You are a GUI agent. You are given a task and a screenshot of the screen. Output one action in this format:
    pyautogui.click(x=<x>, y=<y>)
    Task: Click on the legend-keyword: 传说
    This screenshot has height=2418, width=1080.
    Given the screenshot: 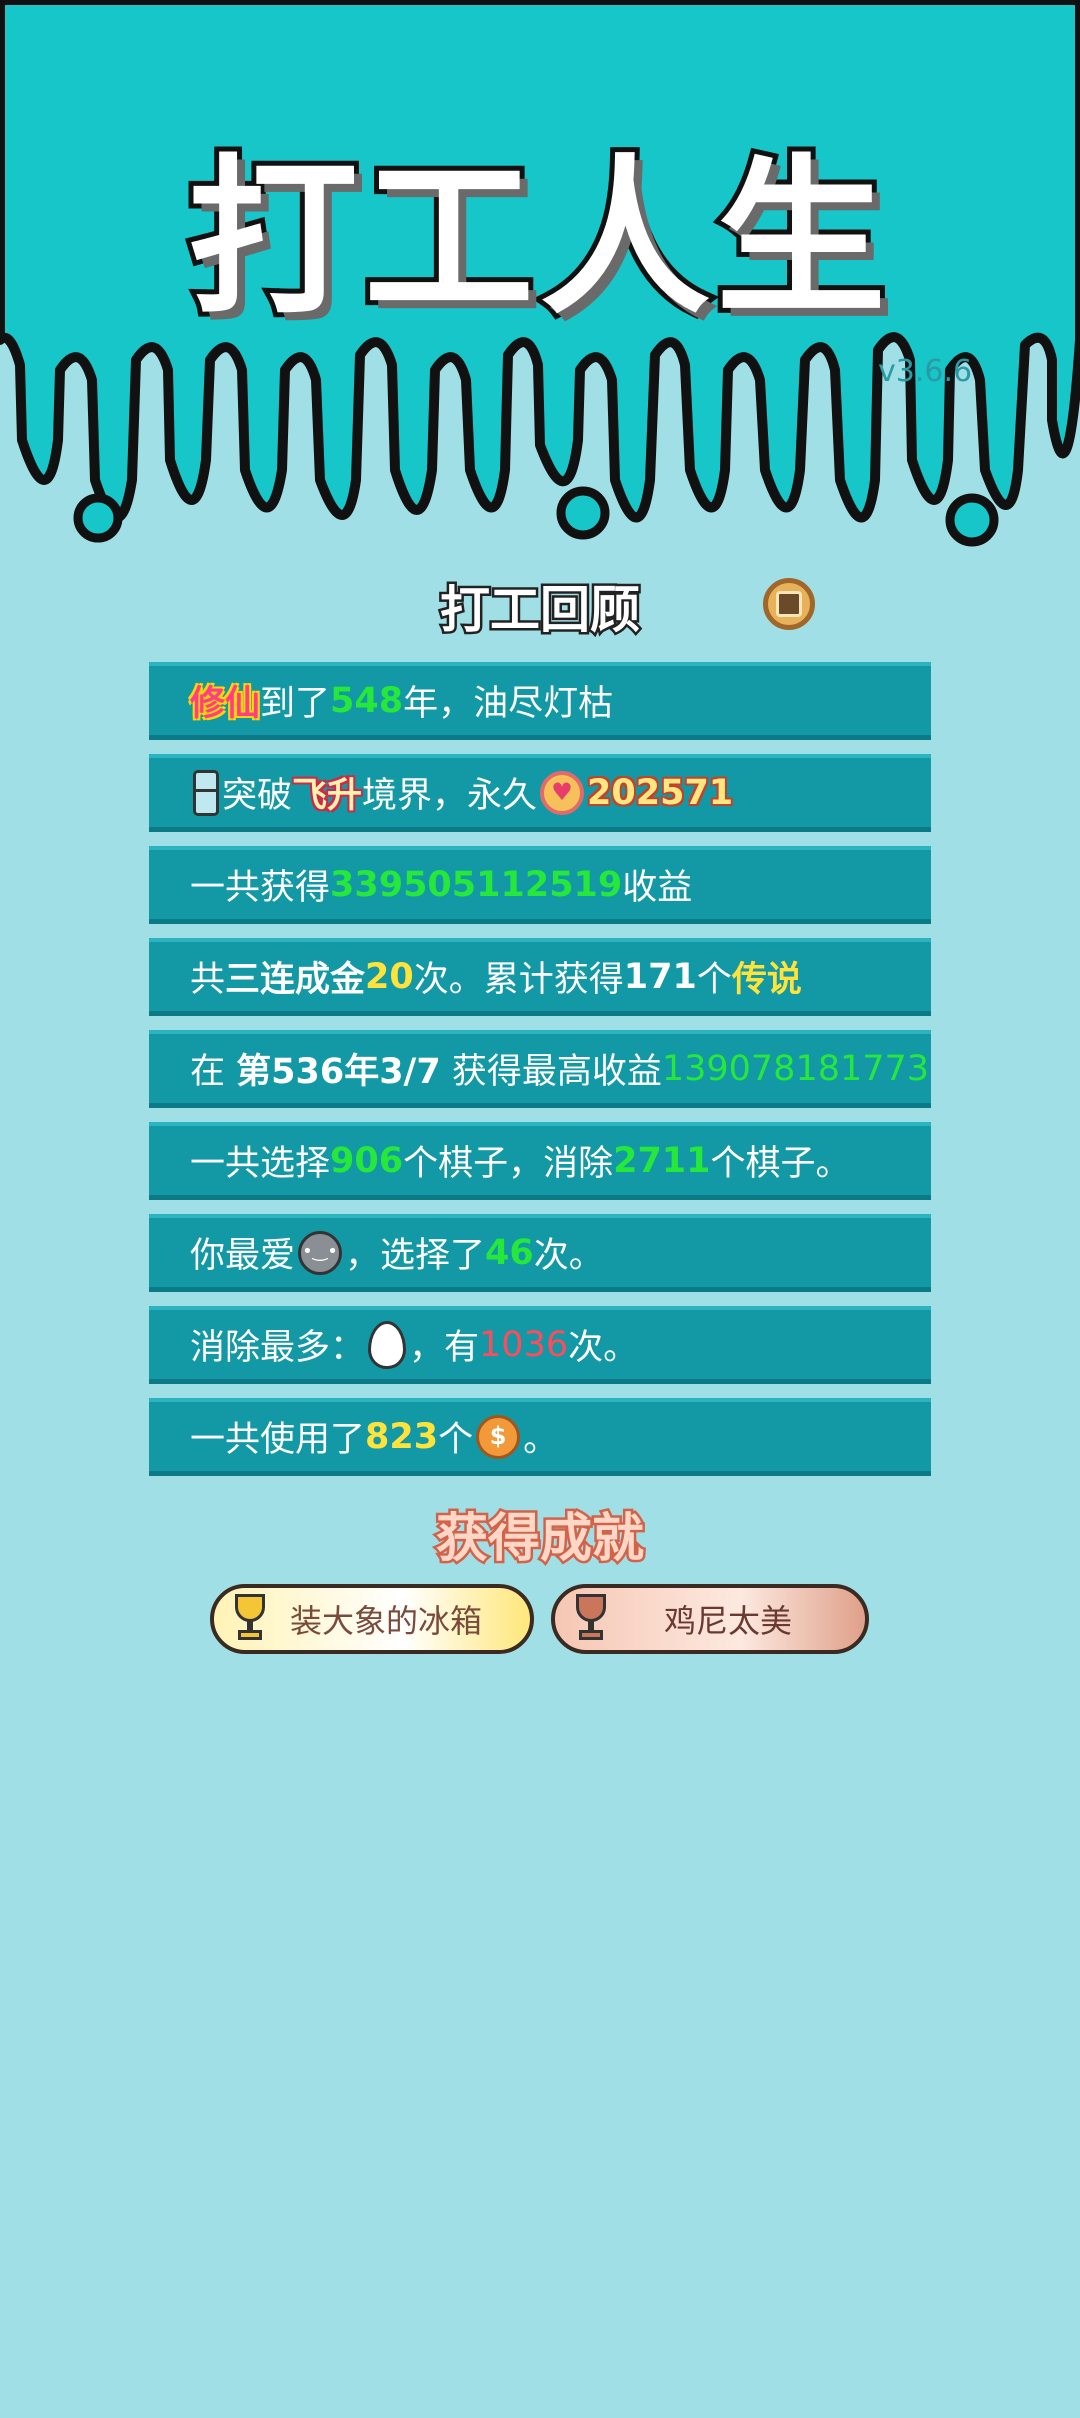 What is the action you would take?
    pyautogui.click(x=766, y=980)
    